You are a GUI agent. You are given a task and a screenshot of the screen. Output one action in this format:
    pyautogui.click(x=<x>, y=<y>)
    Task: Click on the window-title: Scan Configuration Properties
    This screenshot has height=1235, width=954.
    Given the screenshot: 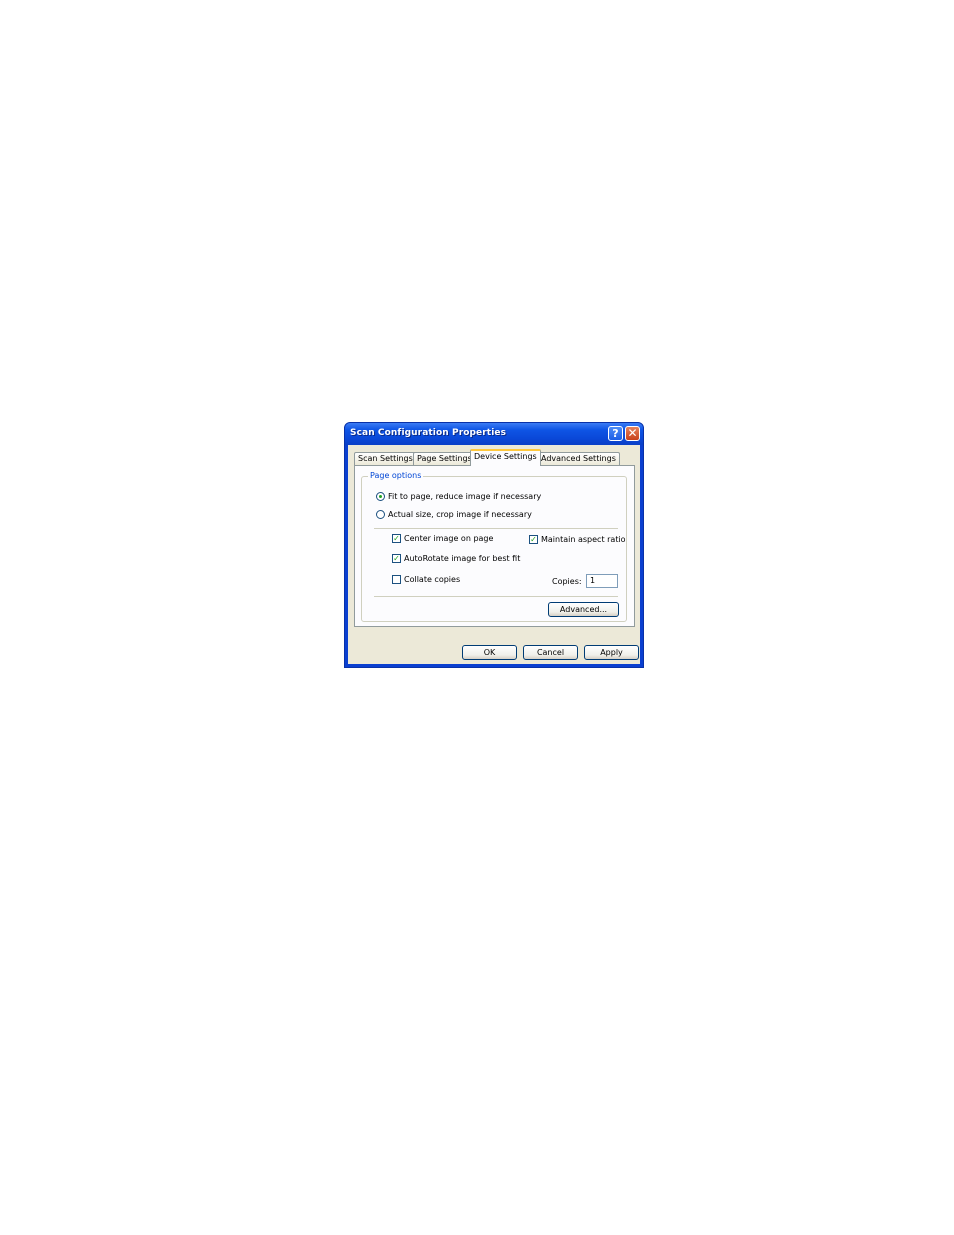 What is the action you would take?
    pyautogui.click(x=428, y=433)
    